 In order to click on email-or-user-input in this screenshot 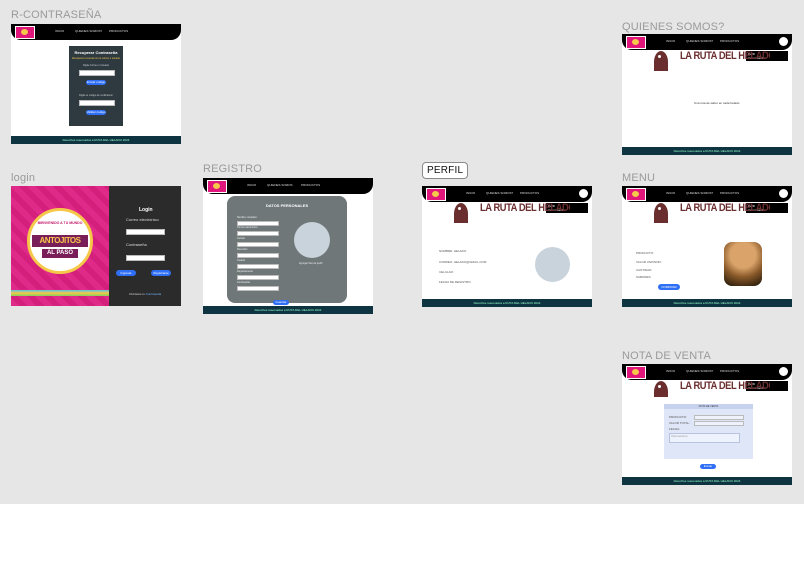, I will do `click(97, 73)`.